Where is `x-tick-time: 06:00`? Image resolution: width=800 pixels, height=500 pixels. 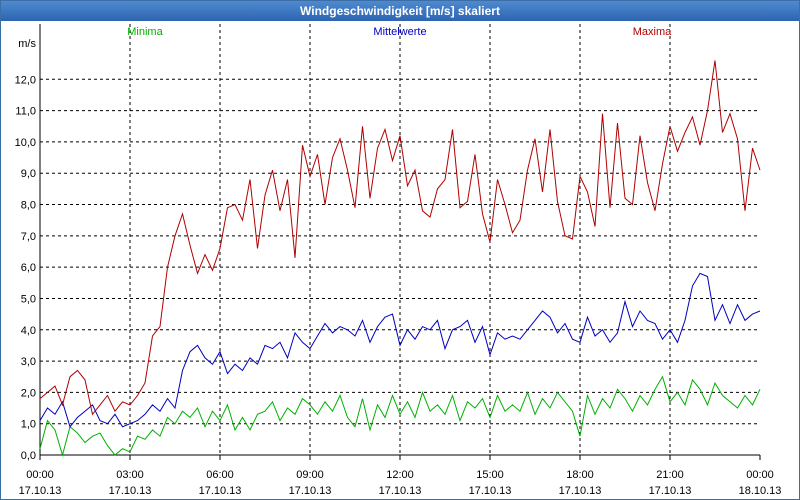
x-tick-time: 06:00 is located at coordinates (220, 475).